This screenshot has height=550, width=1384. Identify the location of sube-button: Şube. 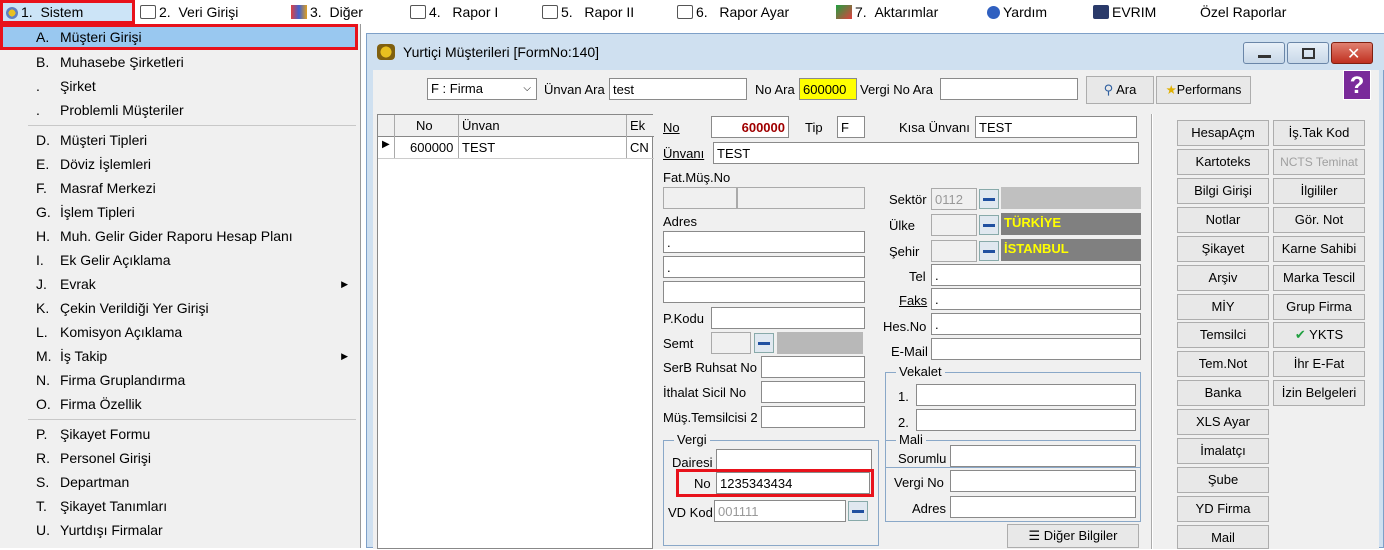
(1223, 480).